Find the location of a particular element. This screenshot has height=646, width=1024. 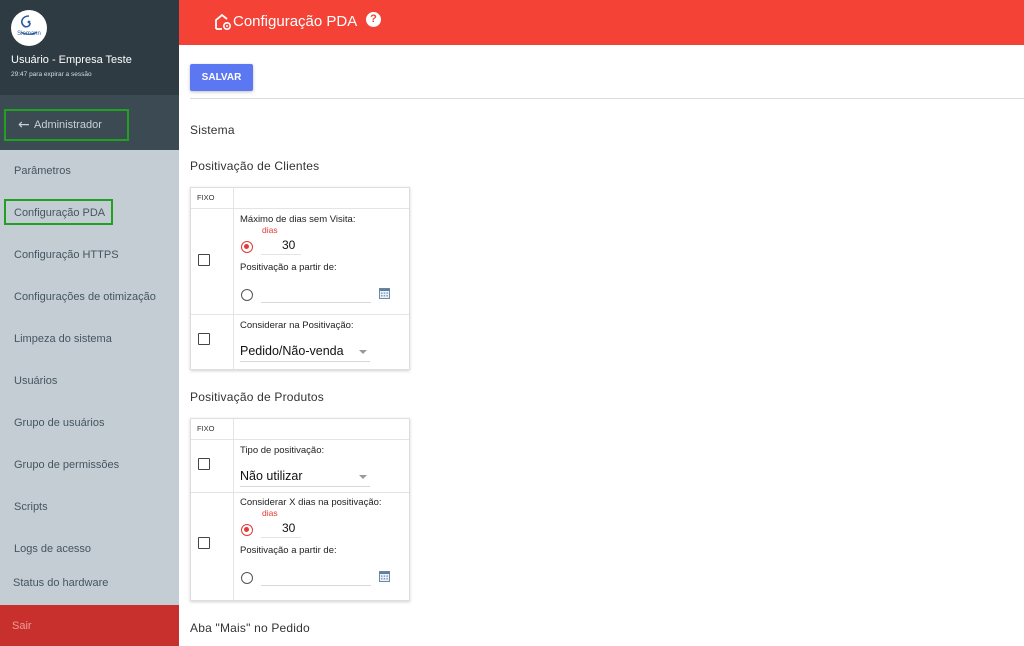

admin-back-bar: ← Administrador is located at coordinates (89, 122).